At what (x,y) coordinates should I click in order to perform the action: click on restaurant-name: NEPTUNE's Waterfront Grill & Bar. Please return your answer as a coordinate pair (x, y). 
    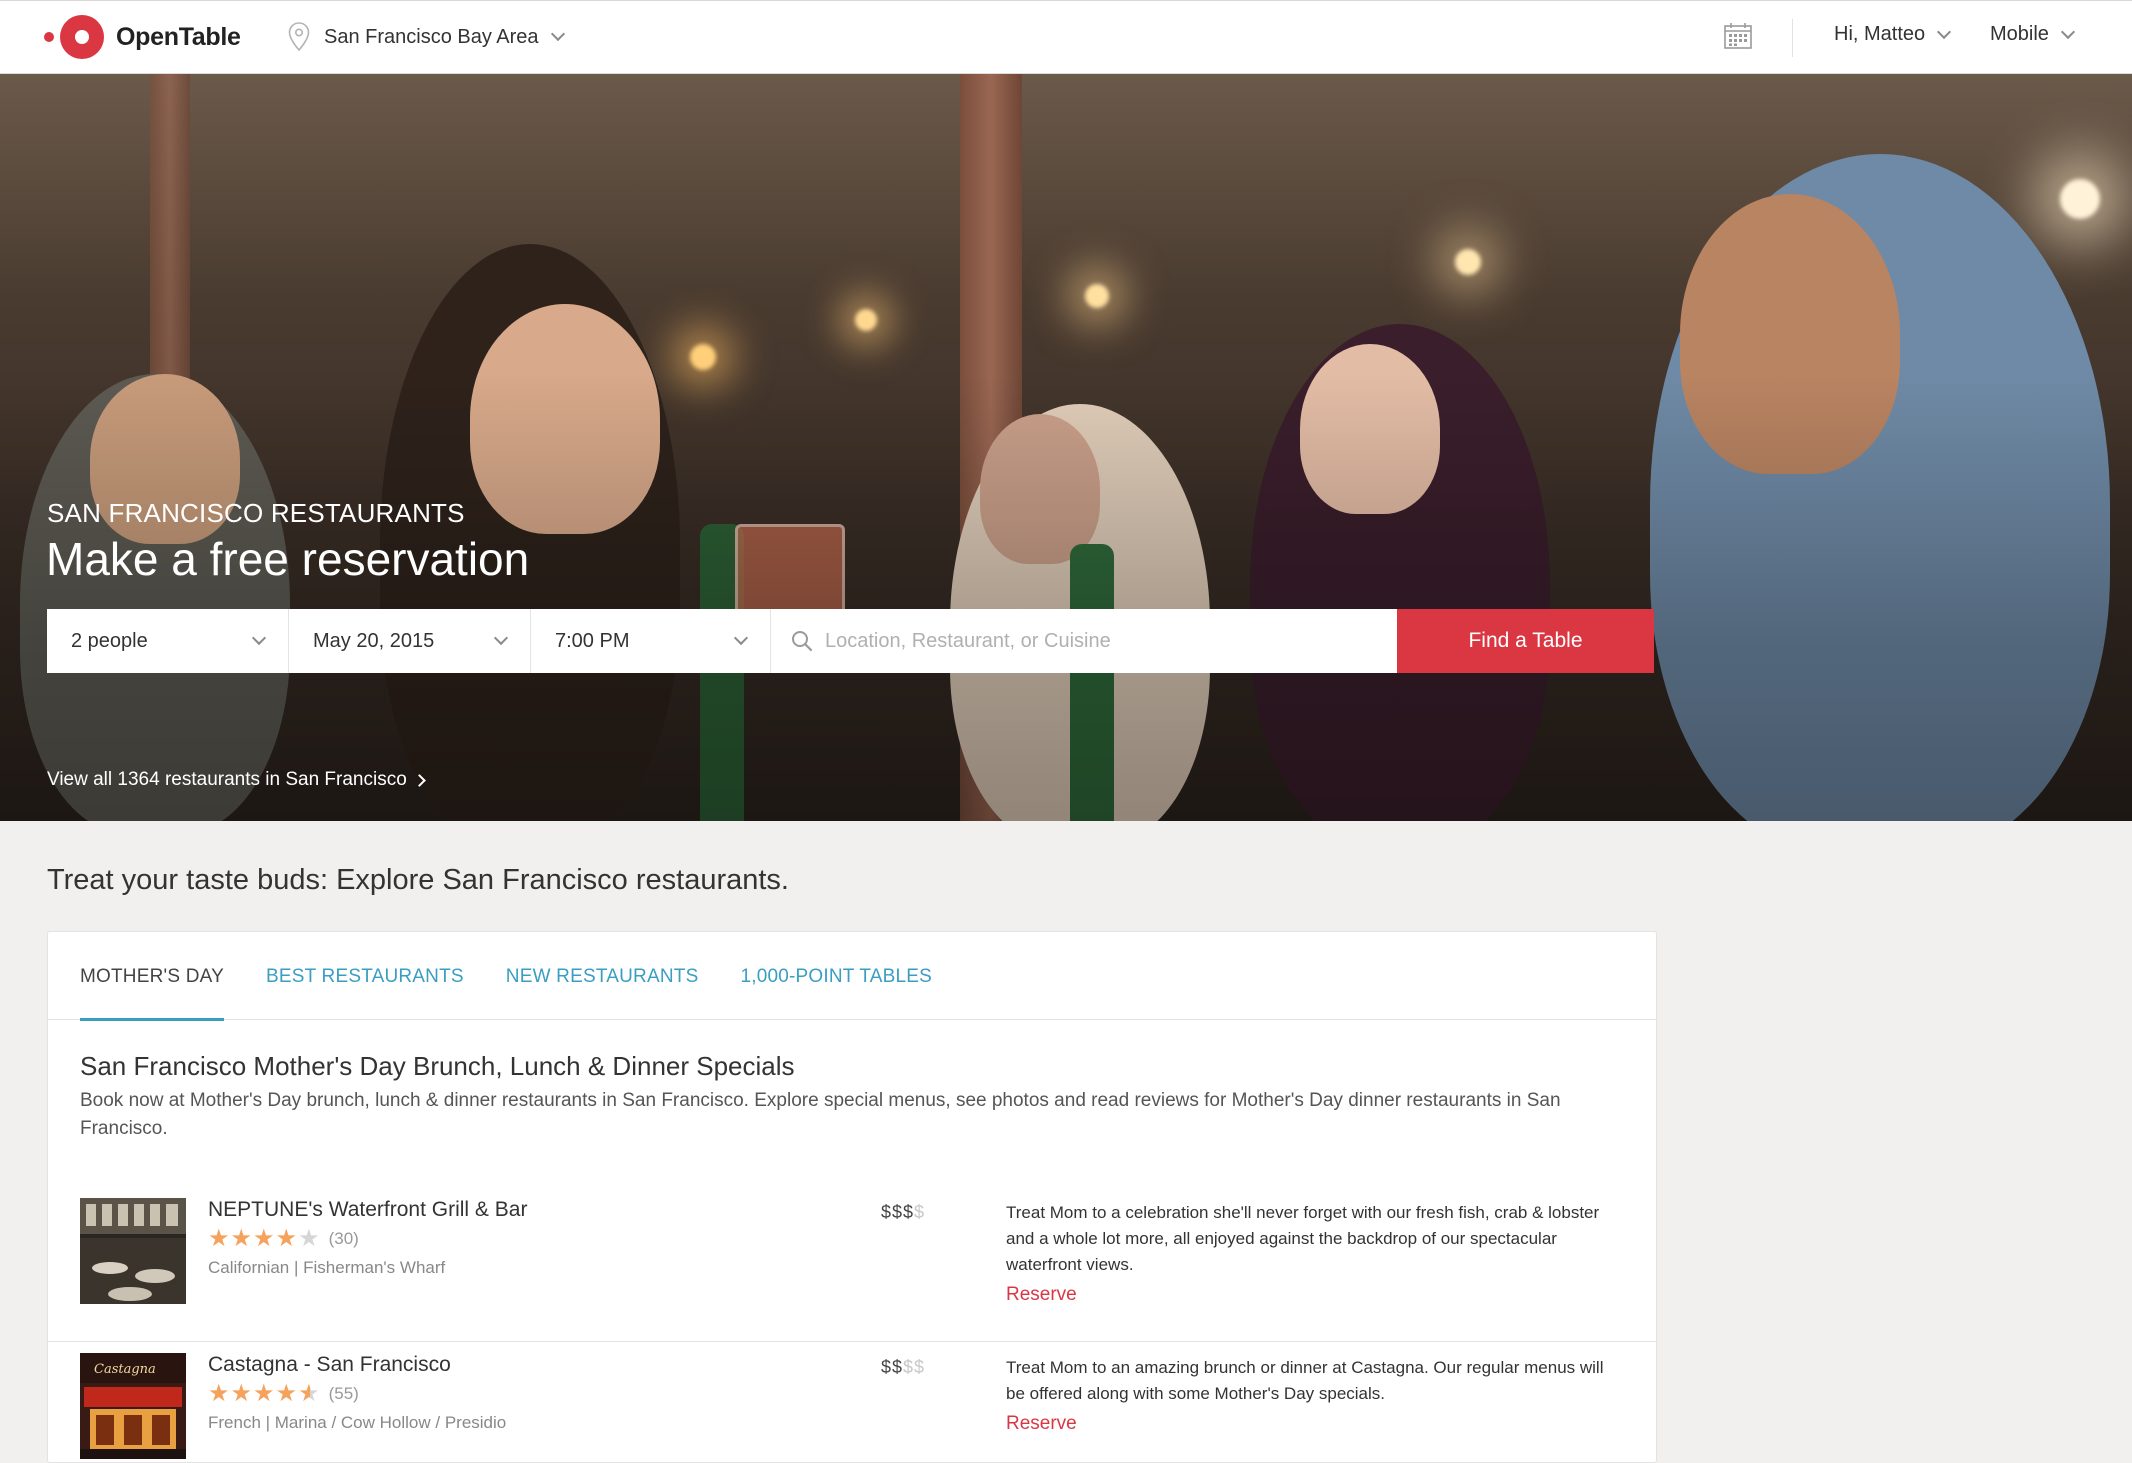
    Looking at the image, I should click on (367, 1210).